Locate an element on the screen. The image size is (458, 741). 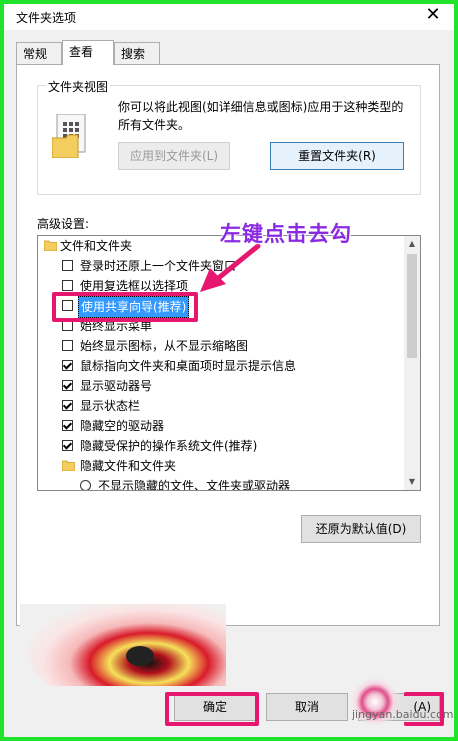
apply-to-folders-button: 应用到文件夹(L) is located at coordinates (174, 156).